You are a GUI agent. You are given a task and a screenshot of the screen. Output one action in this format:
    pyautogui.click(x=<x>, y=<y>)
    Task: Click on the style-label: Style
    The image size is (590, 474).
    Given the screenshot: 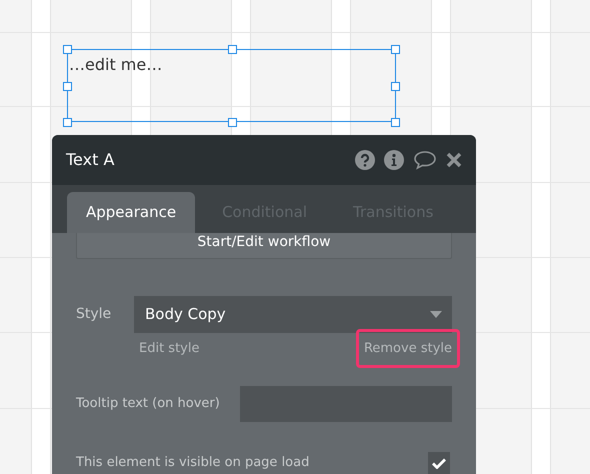 What is the action you would take?
    pyautogui.click(x=94, y=314)
    